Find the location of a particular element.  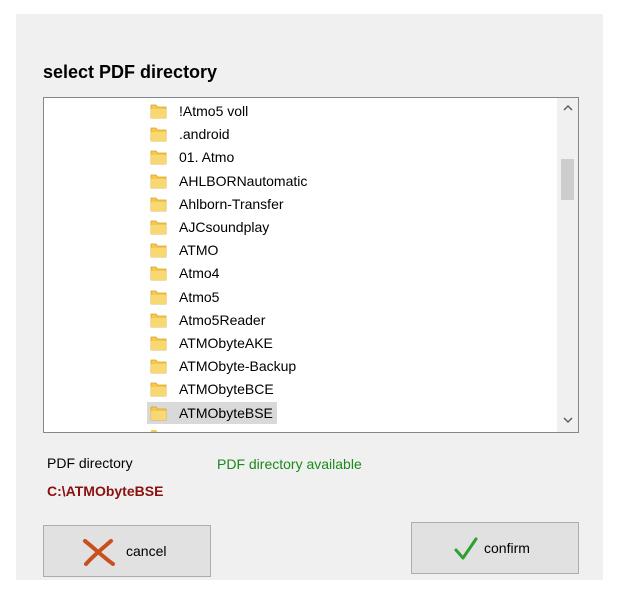

folder-item: ATMObyte-Backup is located at coordinates (247, 366).